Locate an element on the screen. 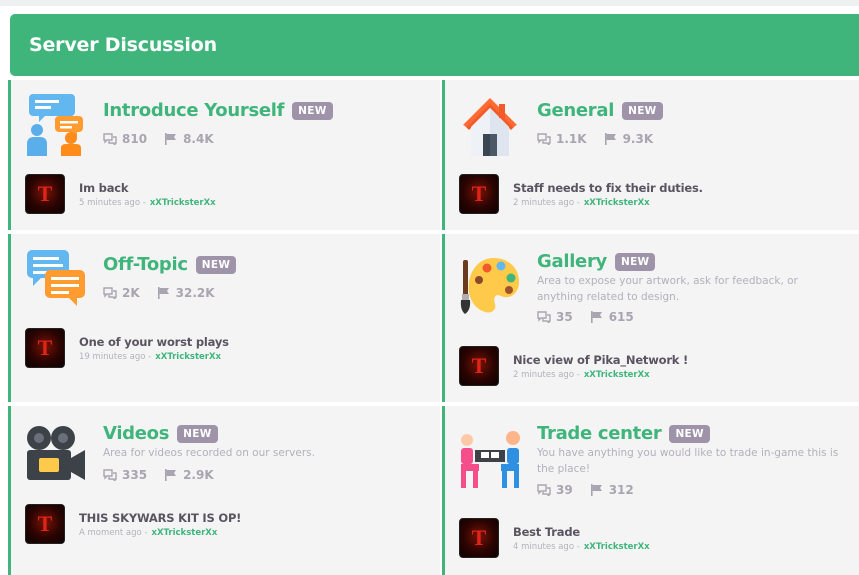 Image resolution: width=859 pixels, height=575 pixels. latest-post-time: 5 minutes ago is located at coordinates (110, 202).